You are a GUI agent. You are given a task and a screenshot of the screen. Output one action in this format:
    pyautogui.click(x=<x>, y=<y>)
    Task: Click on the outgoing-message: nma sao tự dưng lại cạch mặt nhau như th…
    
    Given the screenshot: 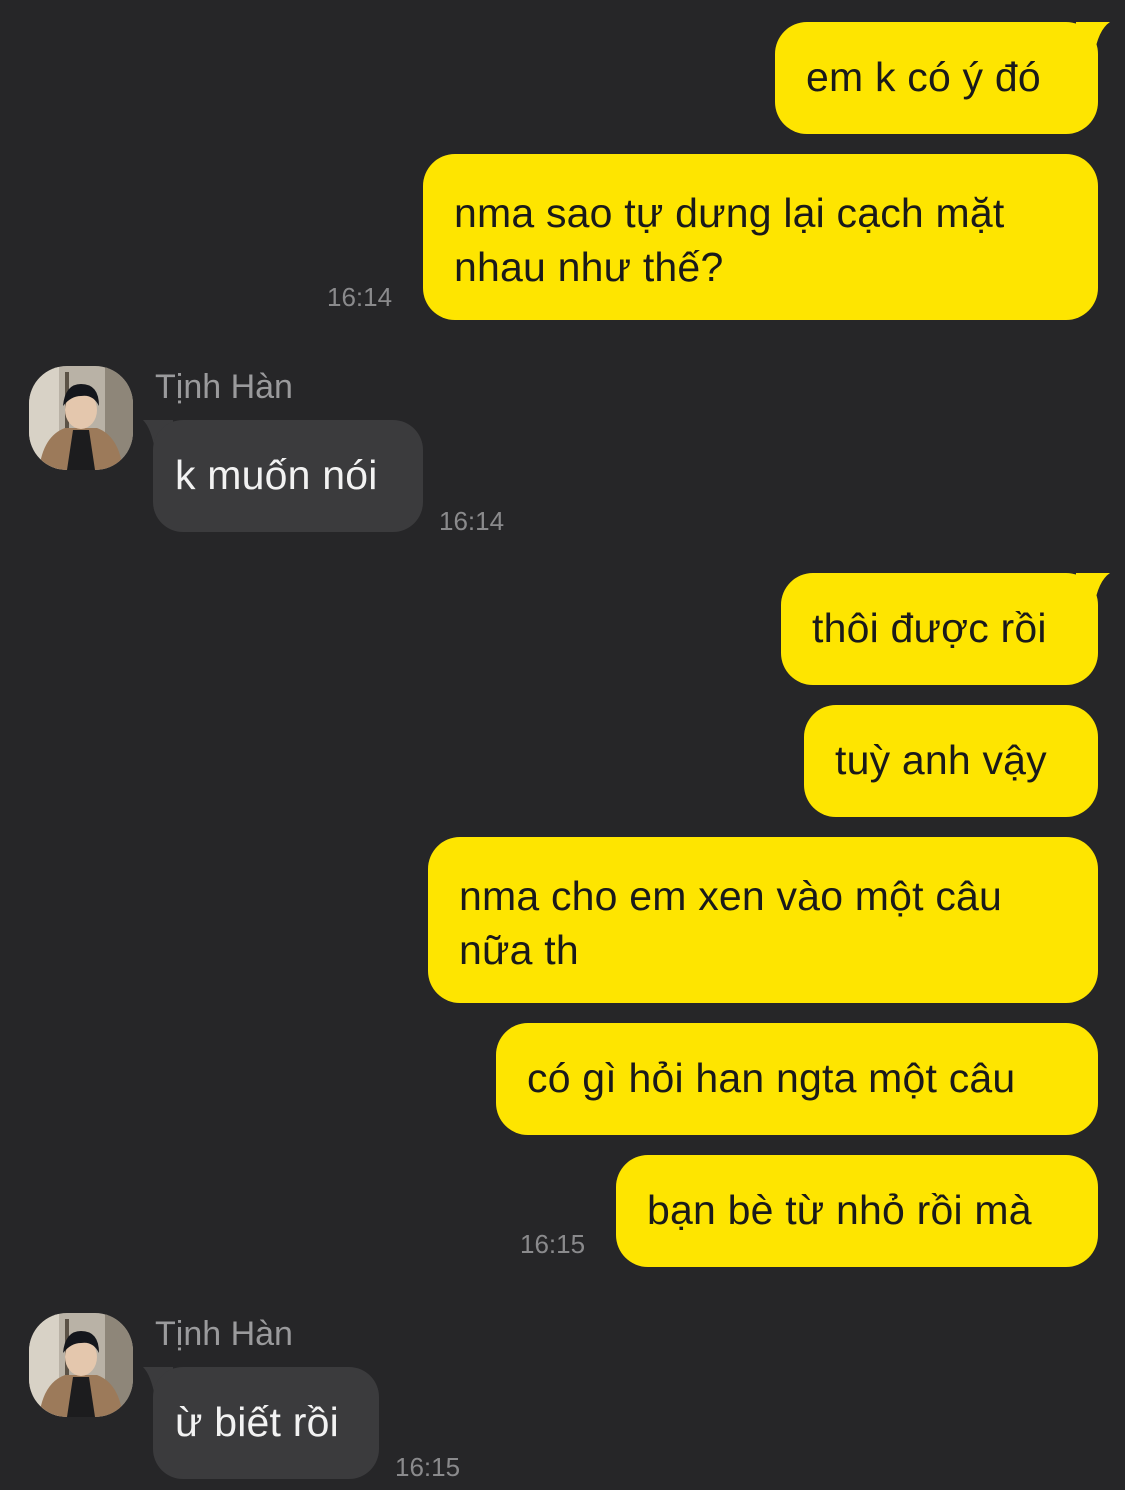 What is the action you would take?
    pyautogui.click(x=760, y=237)
    